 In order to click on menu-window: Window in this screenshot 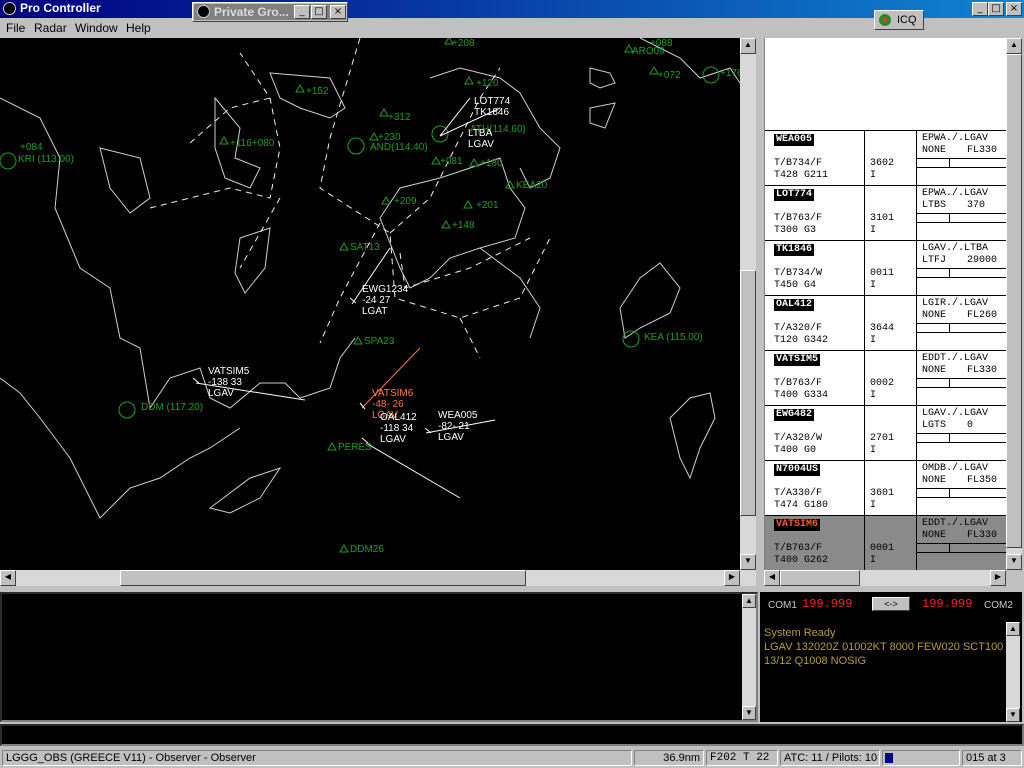, I will do `click(96, 28)`.